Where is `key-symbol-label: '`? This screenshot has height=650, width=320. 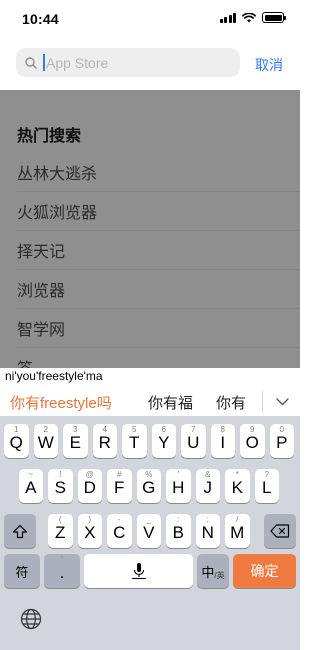 key-symbol-label: ' is located at coordinates (178, 474).